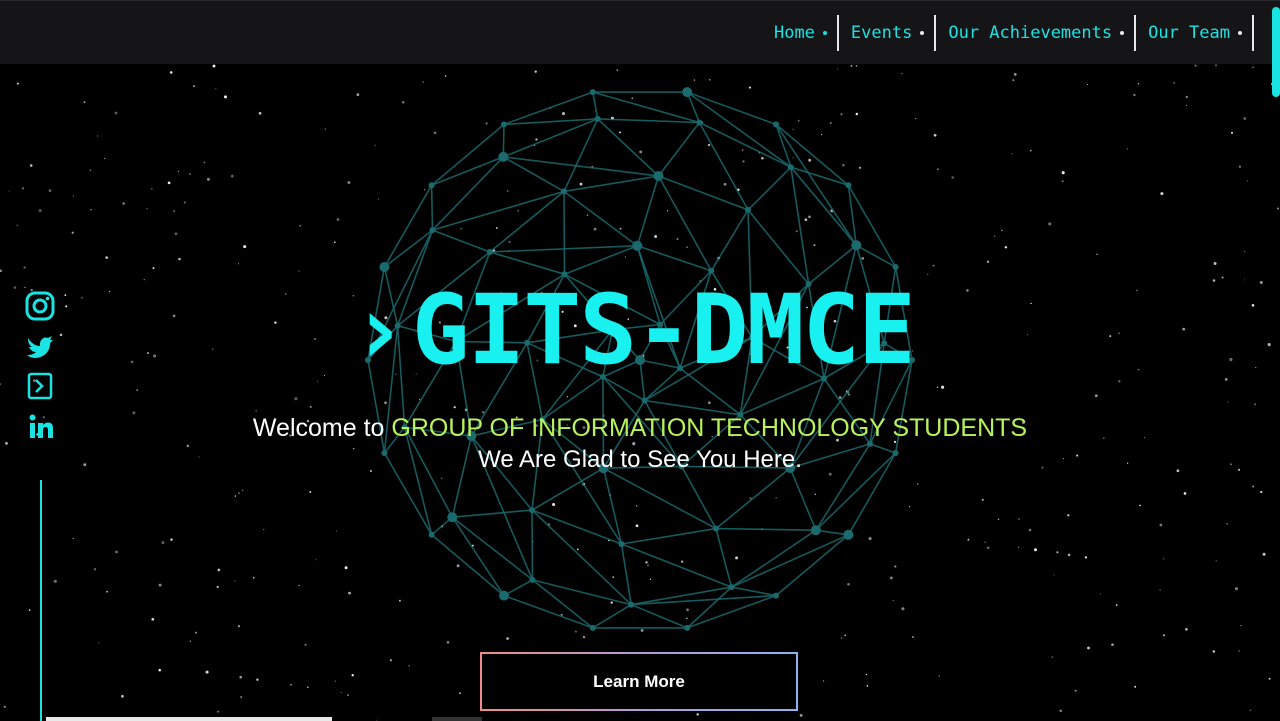 This screenshot has height=721, width=1280. What do you see at coordinates (1030, 33) in the screenshot?
I see `nav-item-achievements-label: Our Achievements` at bounding box center [1030, 33].